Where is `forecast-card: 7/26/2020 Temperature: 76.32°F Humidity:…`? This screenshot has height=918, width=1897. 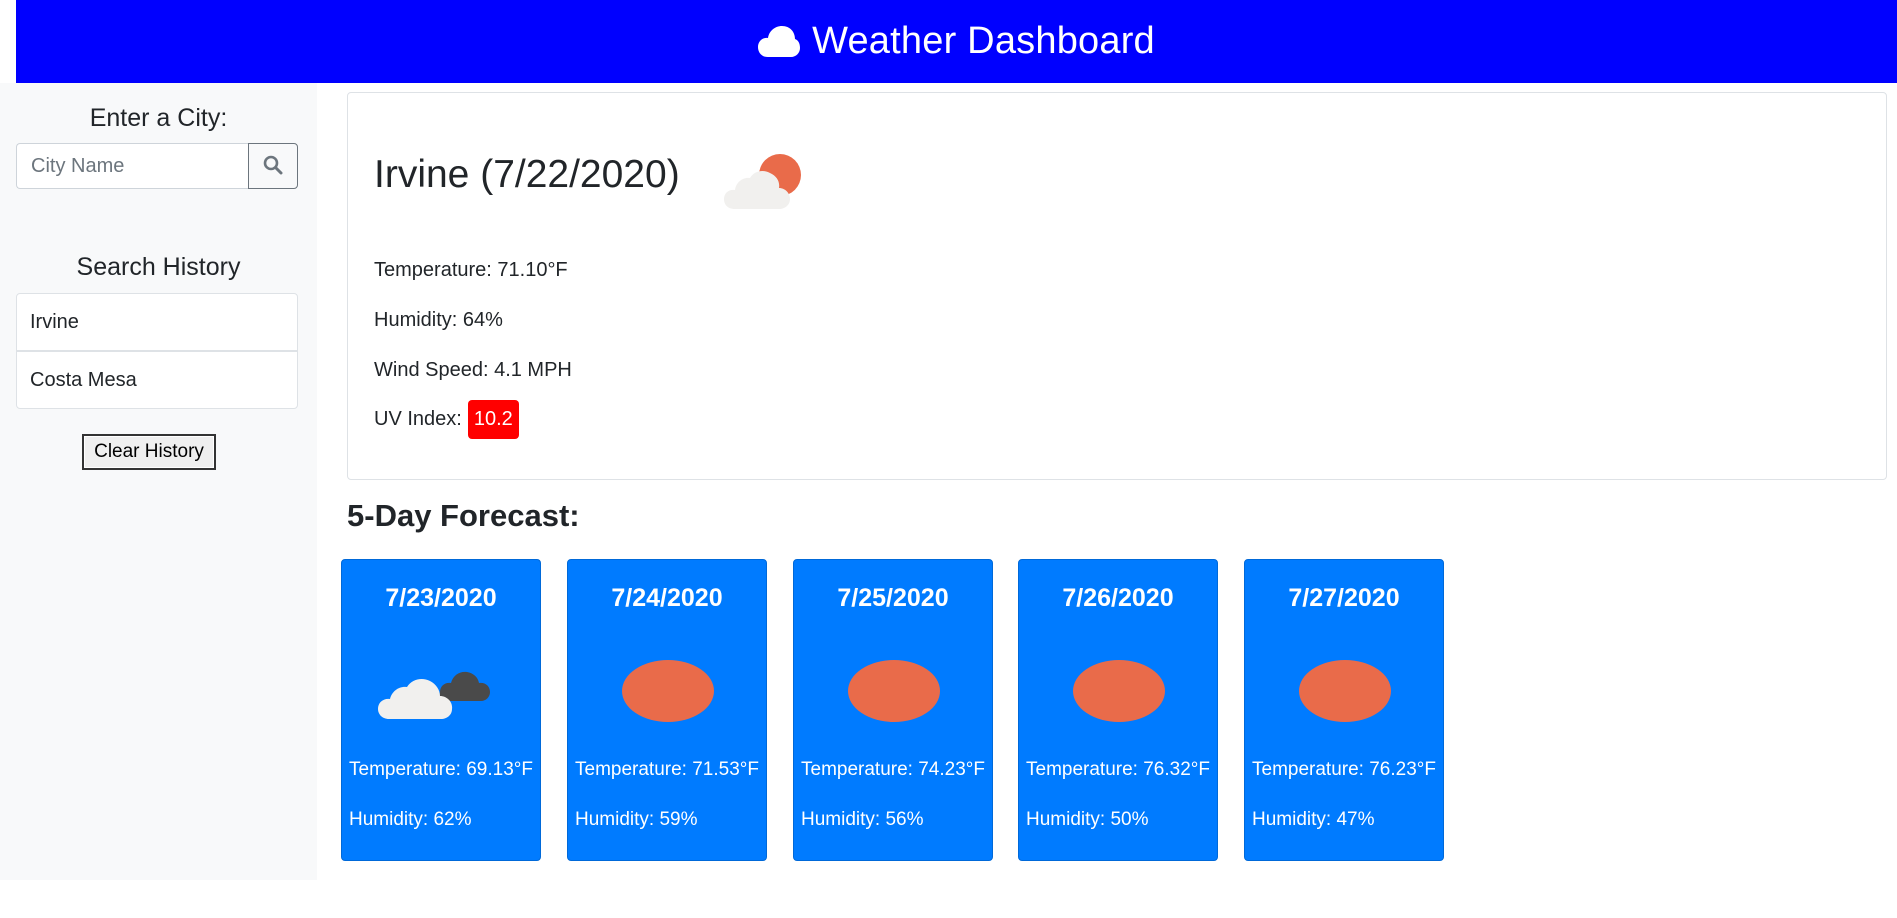 forecast-card: 7/26/2020 Temperature: 76.32°F Humidity:… is located at coordinates (1118, 710).